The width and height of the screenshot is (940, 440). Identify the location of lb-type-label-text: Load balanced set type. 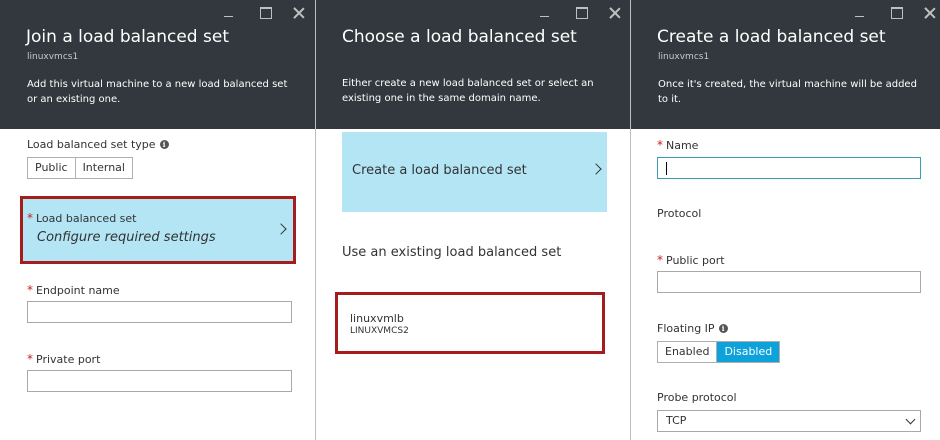
(91, 144).